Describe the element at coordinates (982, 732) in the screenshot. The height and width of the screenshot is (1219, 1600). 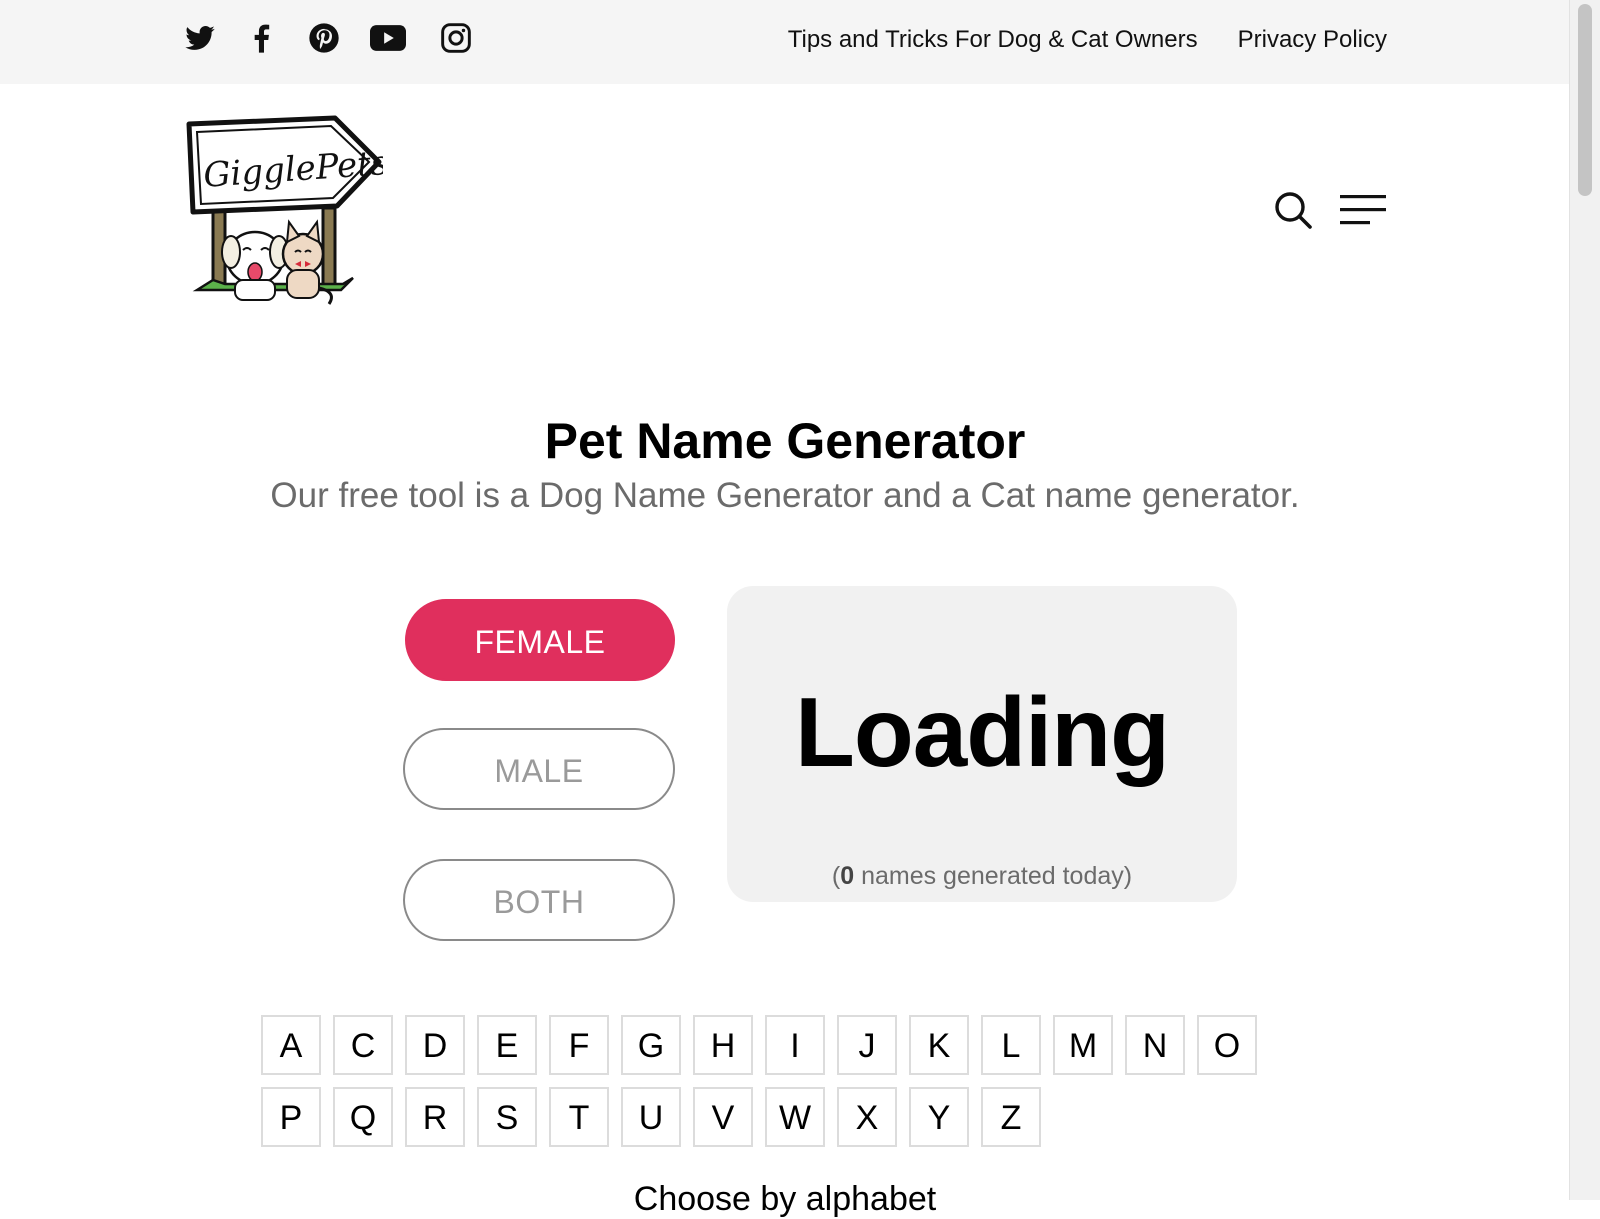
I see `generated-name: Loading` at that location.